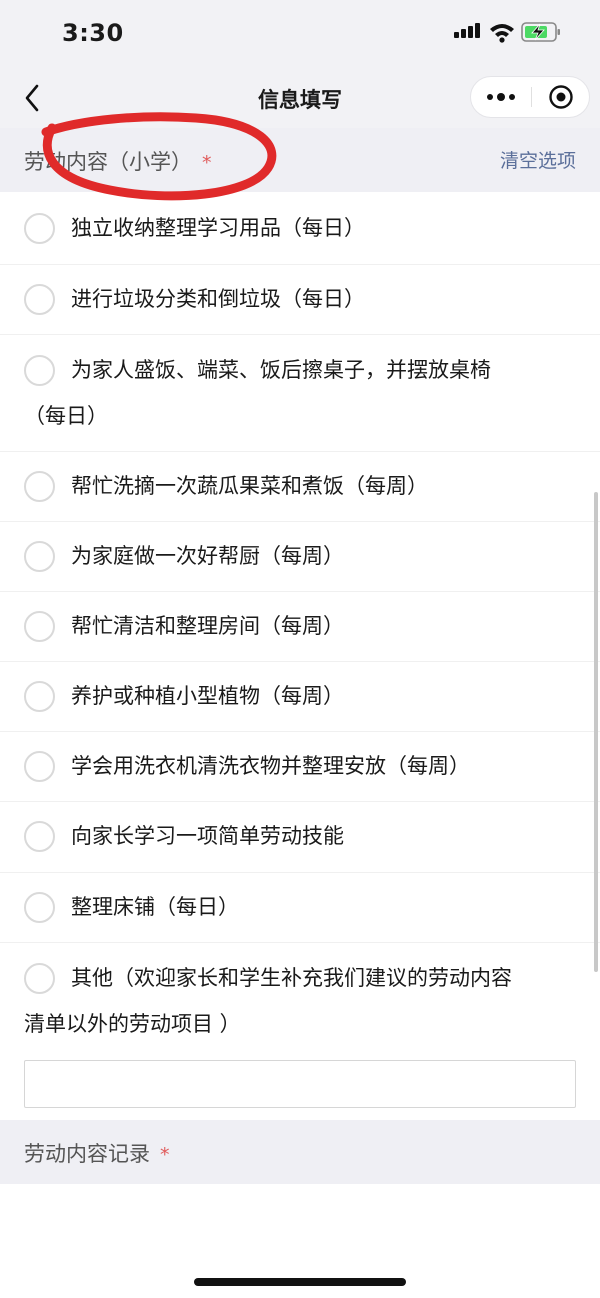  What do you see at coordinates (300, 1152) in the screenshot?
I see `section-header-labor-record: 劳动内容记录 *` at bounding box center [300, 1152].